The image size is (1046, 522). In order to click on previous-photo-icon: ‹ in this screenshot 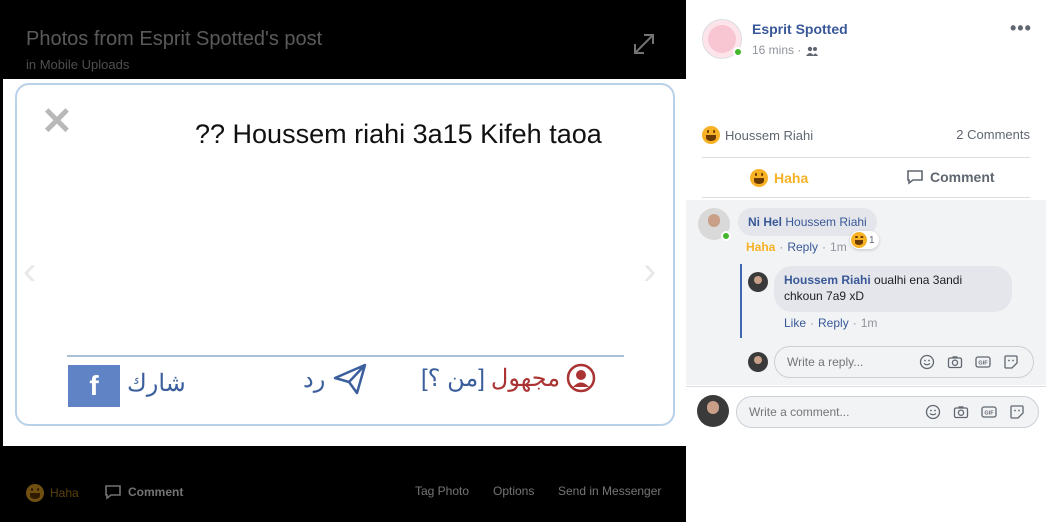, I will do `click(29, 271)`.